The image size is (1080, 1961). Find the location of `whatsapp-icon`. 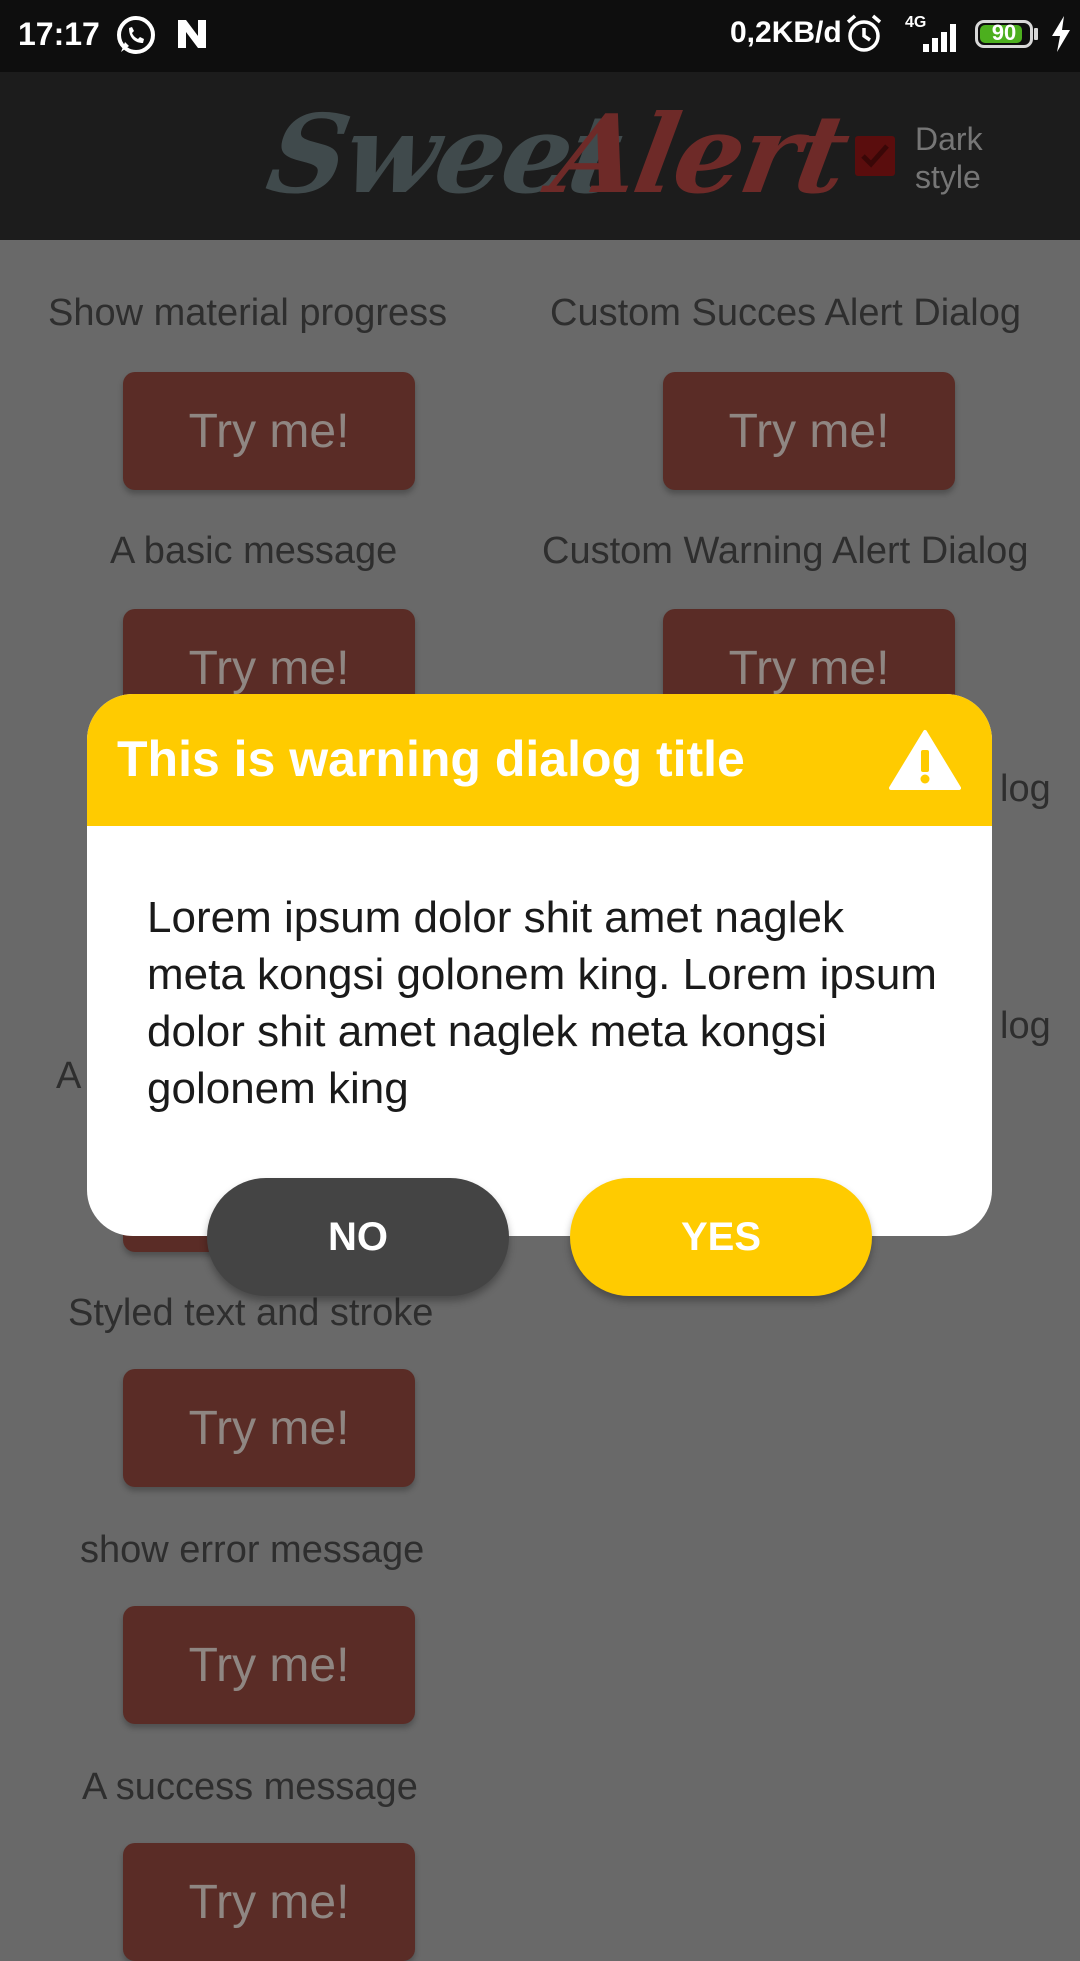

whatsapp-icon is located at coordinates (136, 35).